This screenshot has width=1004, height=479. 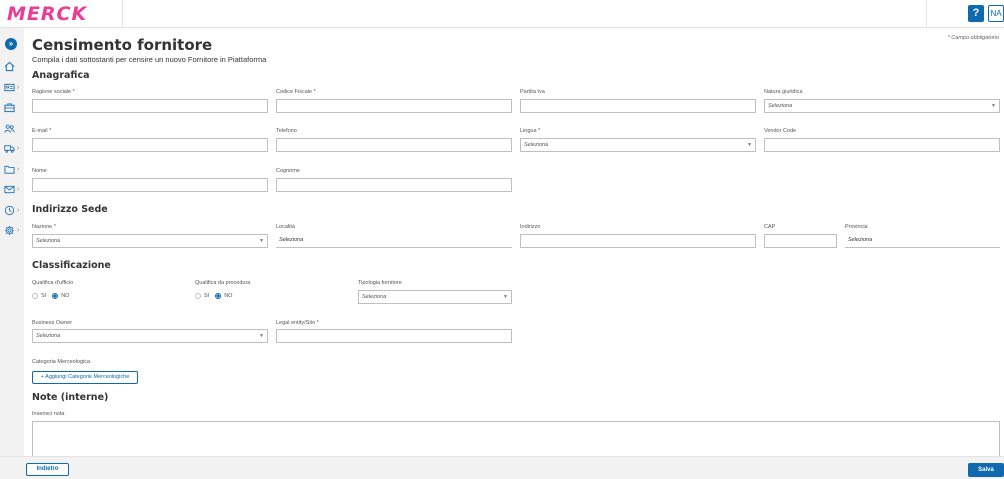 What do you see at coordinates (536, 145) in the screenshot?
I see `lingua-value: Seleziona` at bounding box center [536, 145].